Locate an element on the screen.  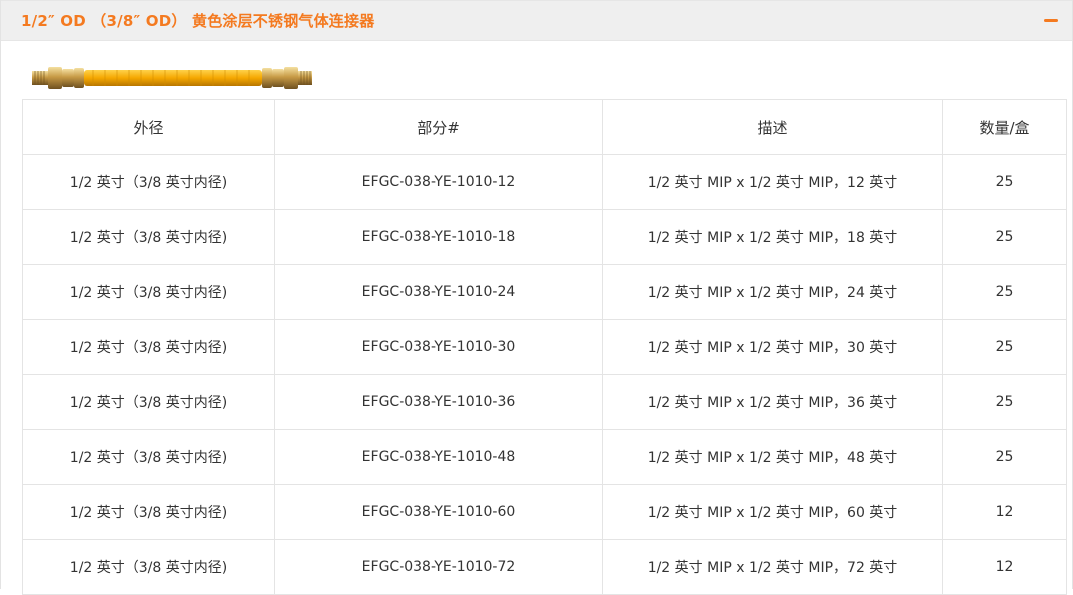
cell-part-number: EFGC-038-YE-1010-36 is located at coordinates (438, 402).